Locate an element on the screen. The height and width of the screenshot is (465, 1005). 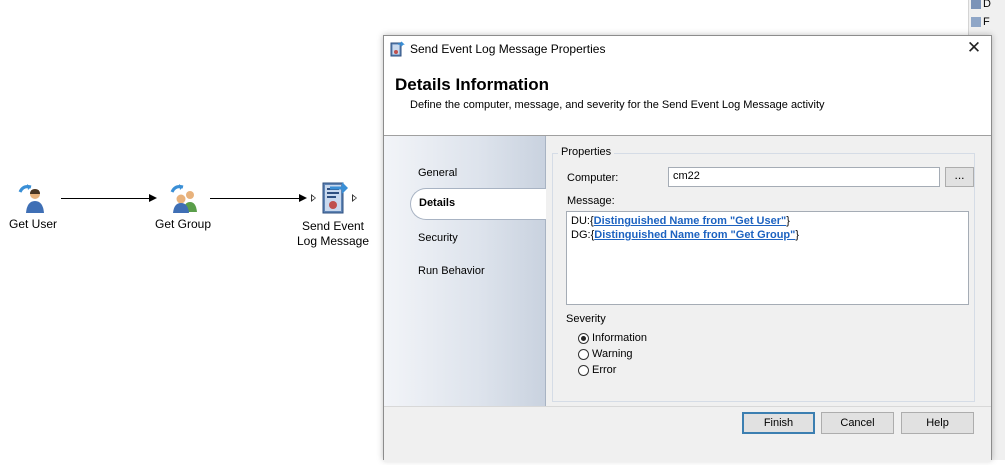
computer-icon is located at coordinates (976, 22).